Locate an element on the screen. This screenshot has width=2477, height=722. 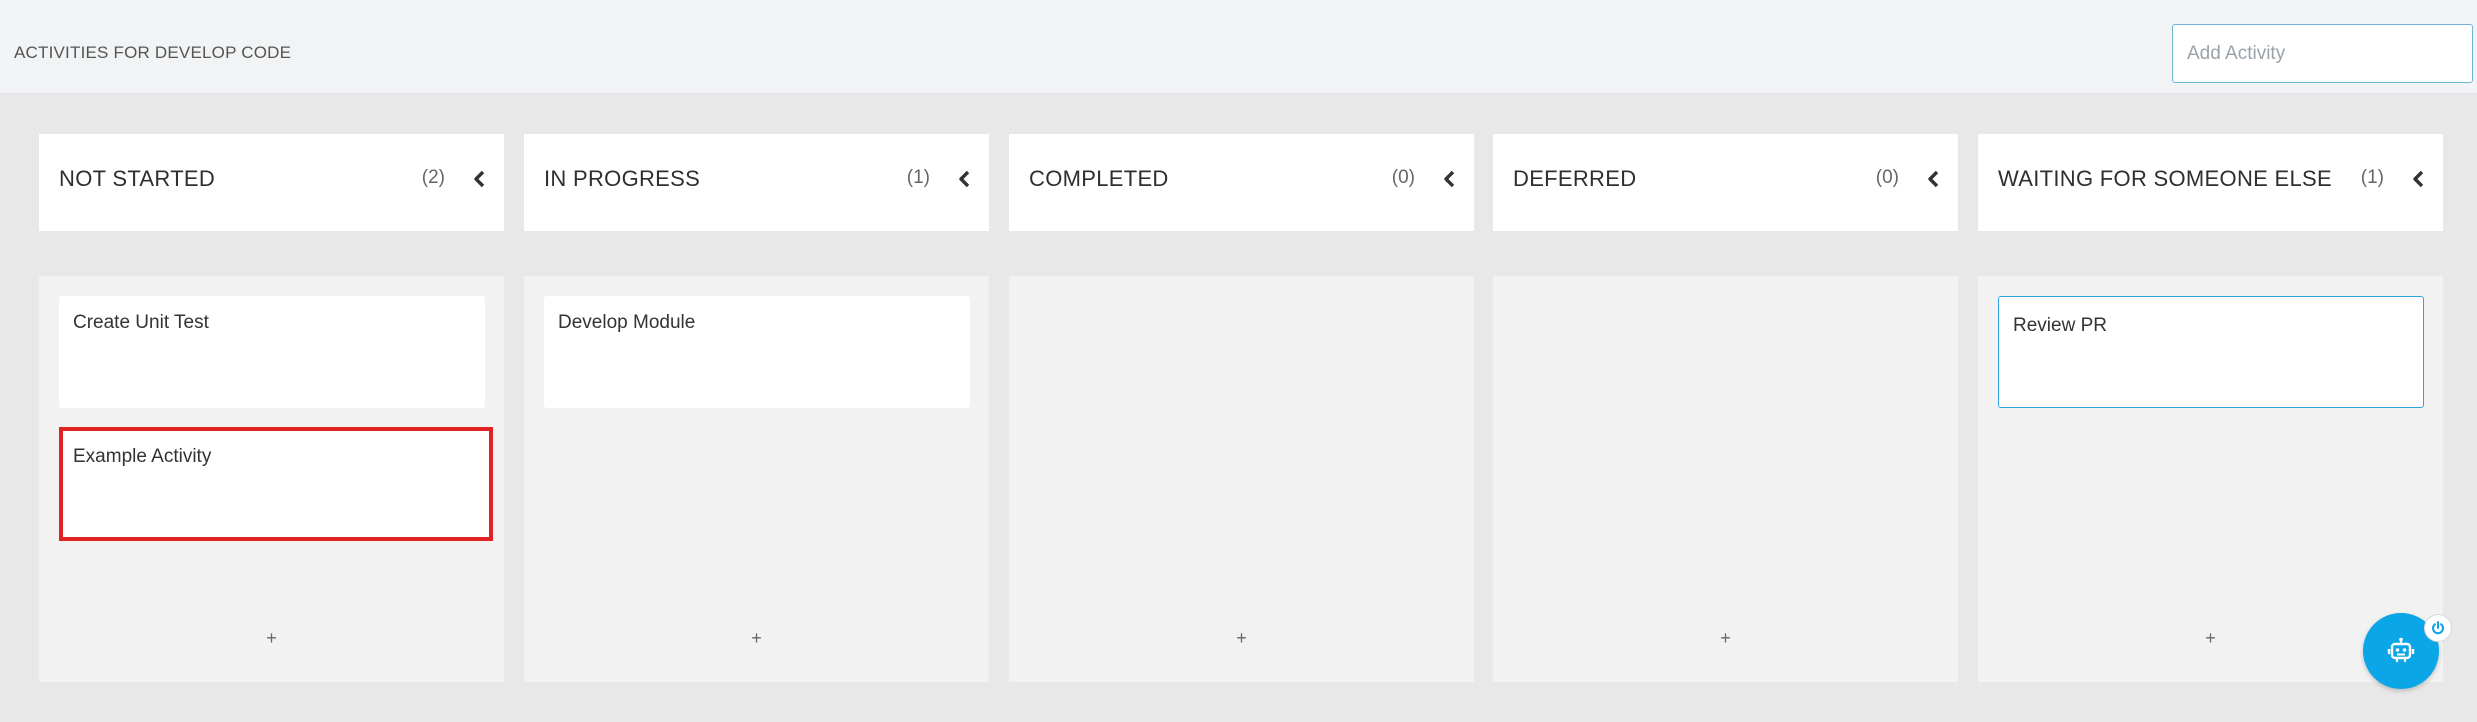
card-title: Review PR is located at coordinates (2060, 325).